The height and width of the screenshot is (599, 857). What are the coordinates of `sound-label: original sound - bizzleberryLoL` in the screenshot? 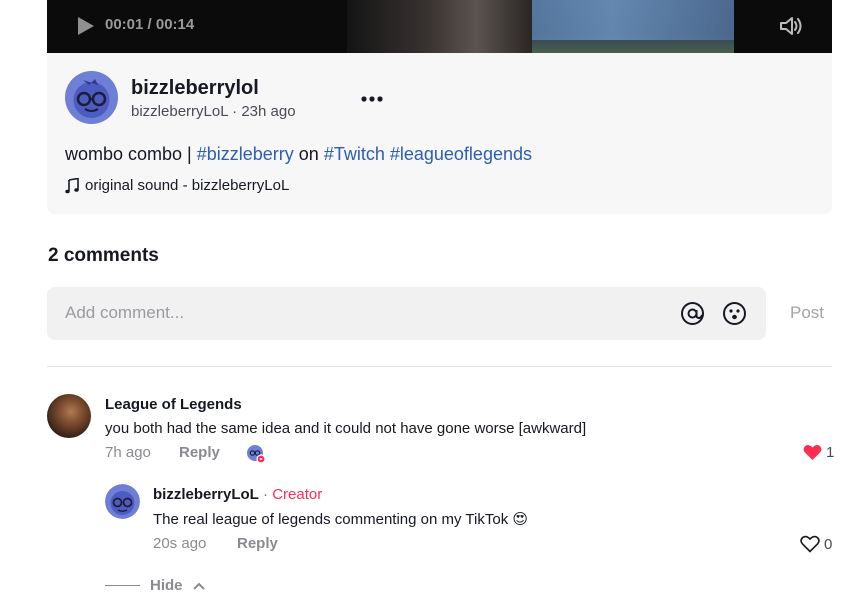 It's located at (187, 185).